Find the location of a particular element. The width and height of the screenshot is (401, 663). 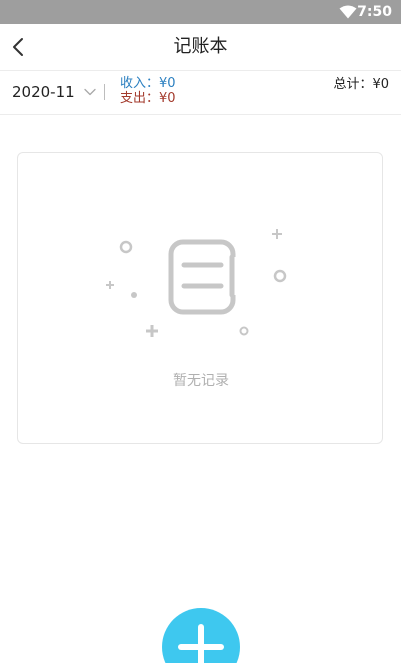

empty-message: 暂无记录 is located at coordinates (201, 381).